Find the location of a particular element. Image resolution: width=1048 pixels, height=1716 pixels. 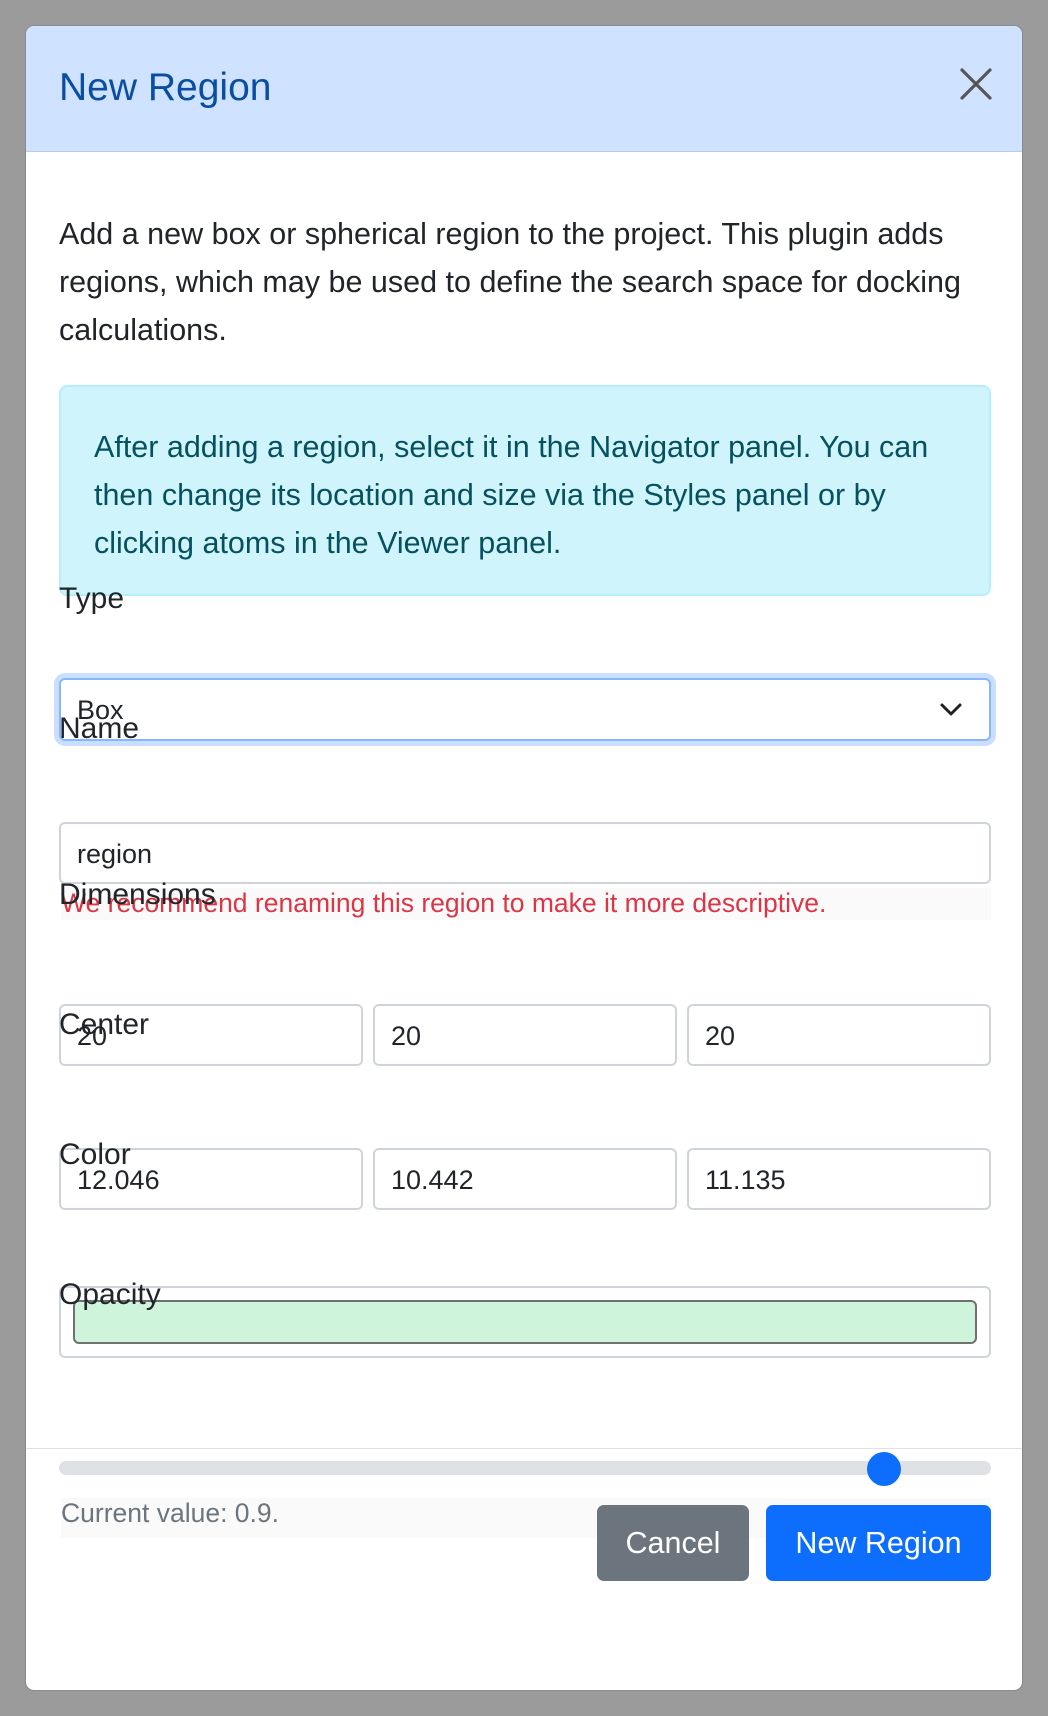

color-swatch is located at coordinates (525, 1322).